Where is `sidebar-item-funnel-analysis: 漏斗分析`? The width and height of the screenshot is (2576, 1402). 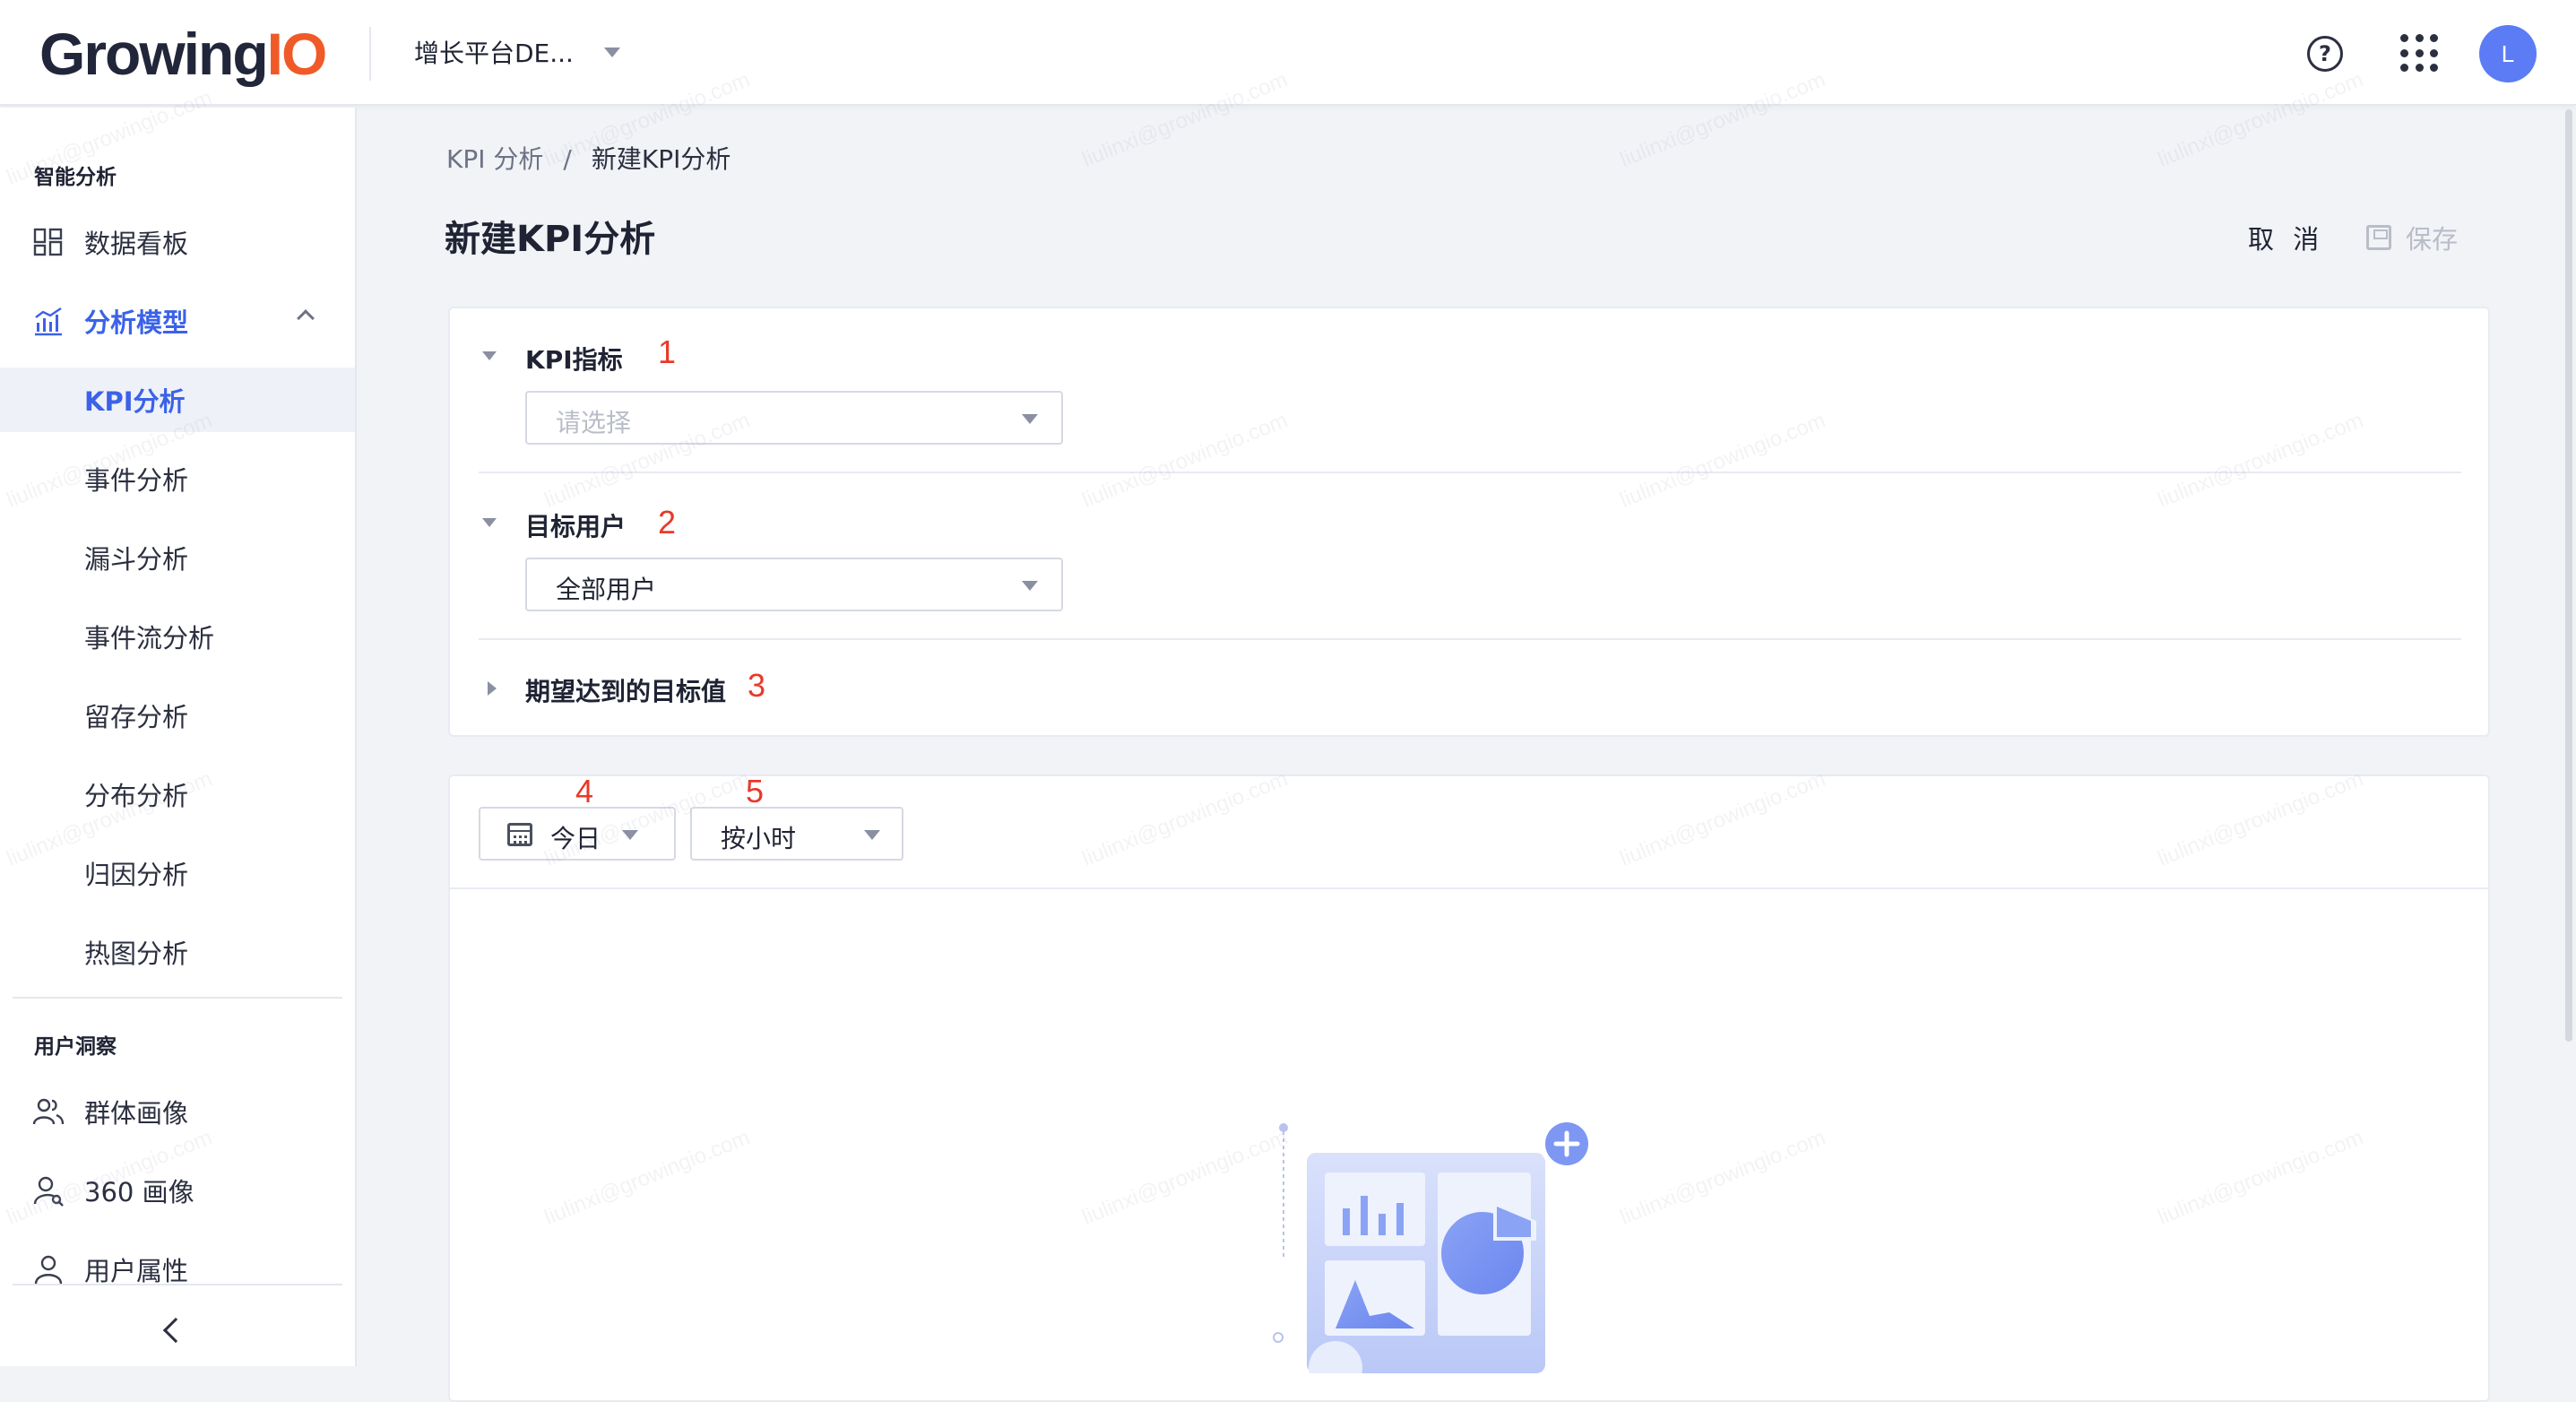 sidebar-item-funnel-analysis: 漏斗分析 is located at coordinates (177, 557).